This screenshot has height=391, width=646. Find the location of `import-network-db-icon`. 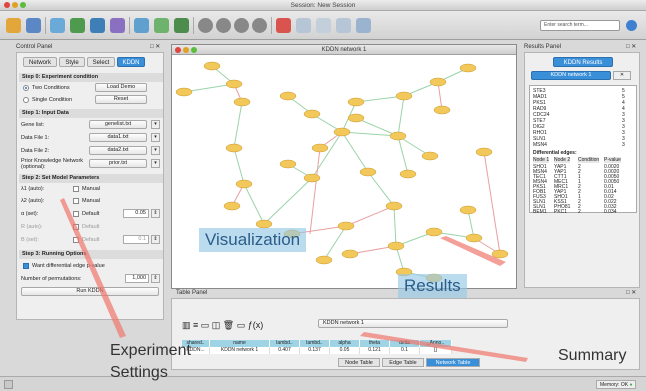

import-network-db-icon is located at coordinates (97, 25).